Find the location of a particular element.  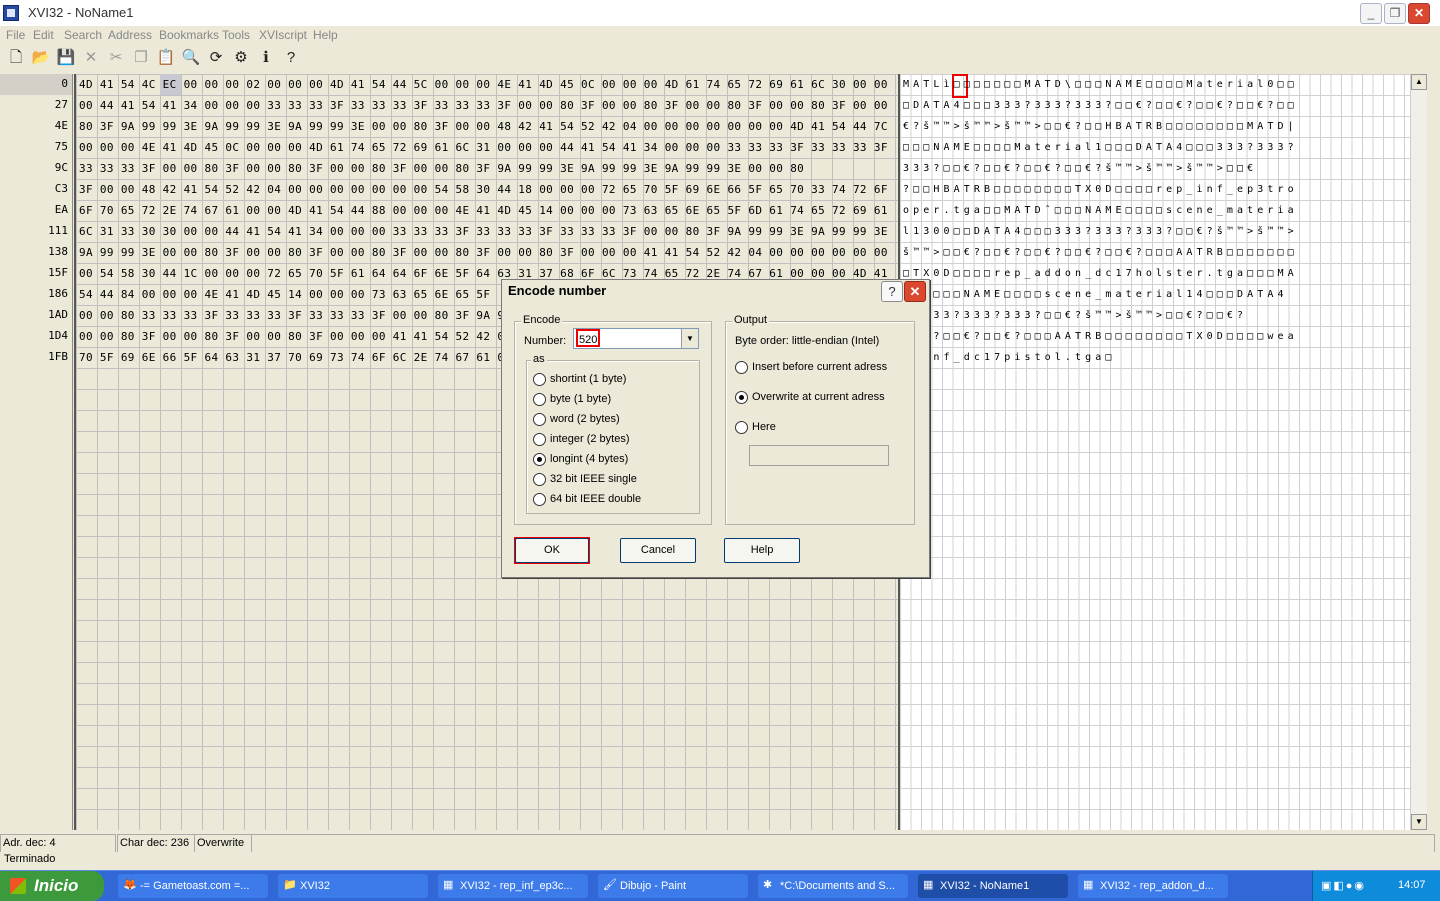

save-icon: 💾 is located at coordinates (66, 58).